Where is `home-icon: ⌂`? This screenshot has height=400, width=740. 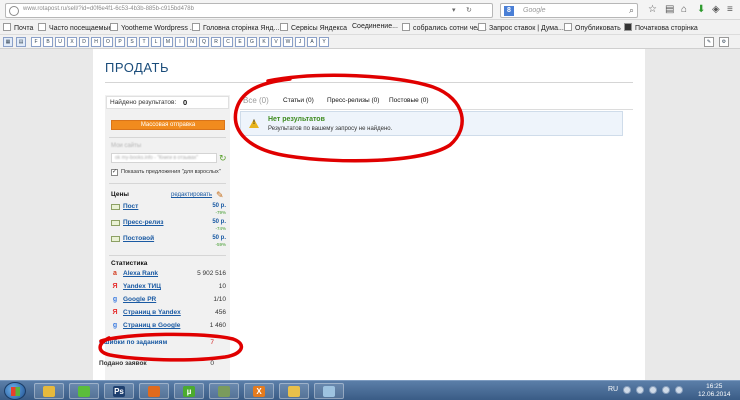
home-icon: ⌂ is located at coordinates (684, 9).